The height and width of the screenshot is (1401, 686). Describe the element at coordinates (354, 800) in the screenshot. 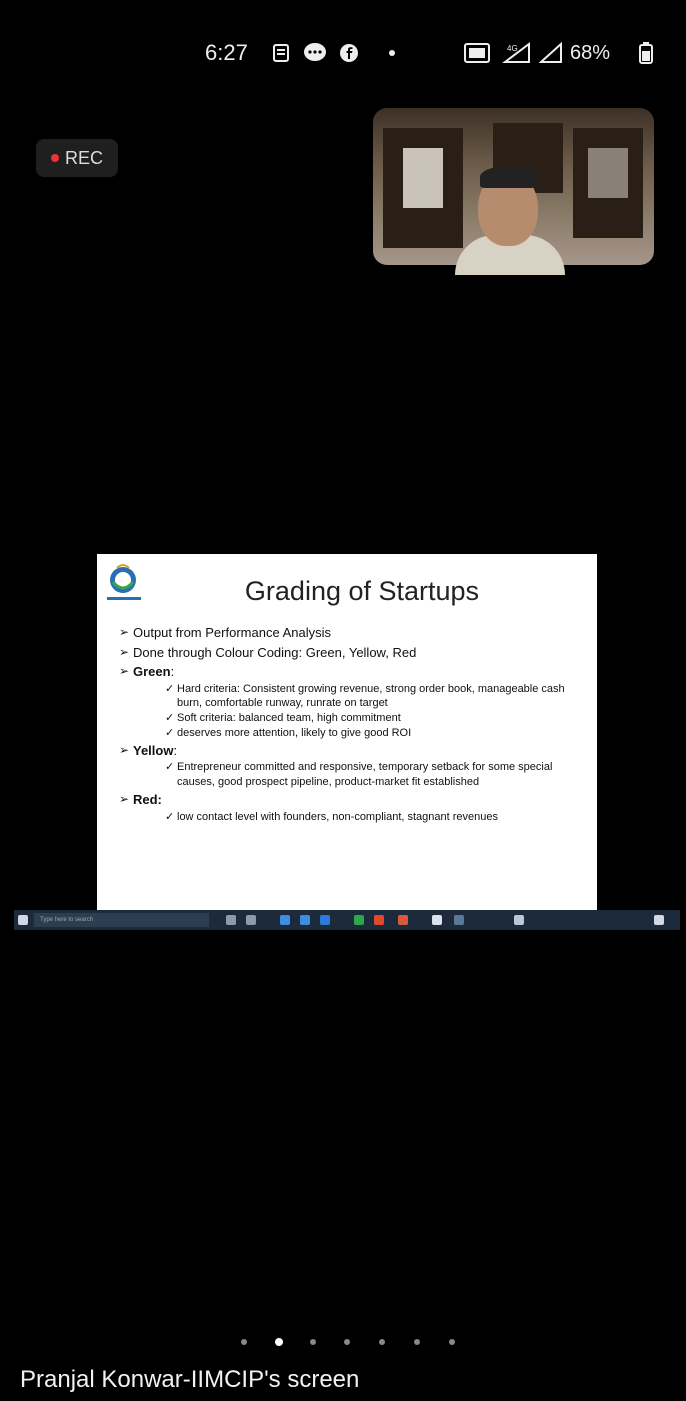

I see `bullet-red: ➢ Red:` at that location.